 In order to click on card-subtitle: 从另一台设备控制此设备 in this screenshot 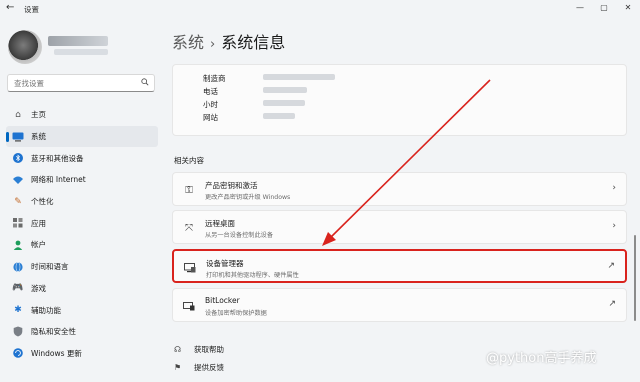, I will do `click(239, 235)`.